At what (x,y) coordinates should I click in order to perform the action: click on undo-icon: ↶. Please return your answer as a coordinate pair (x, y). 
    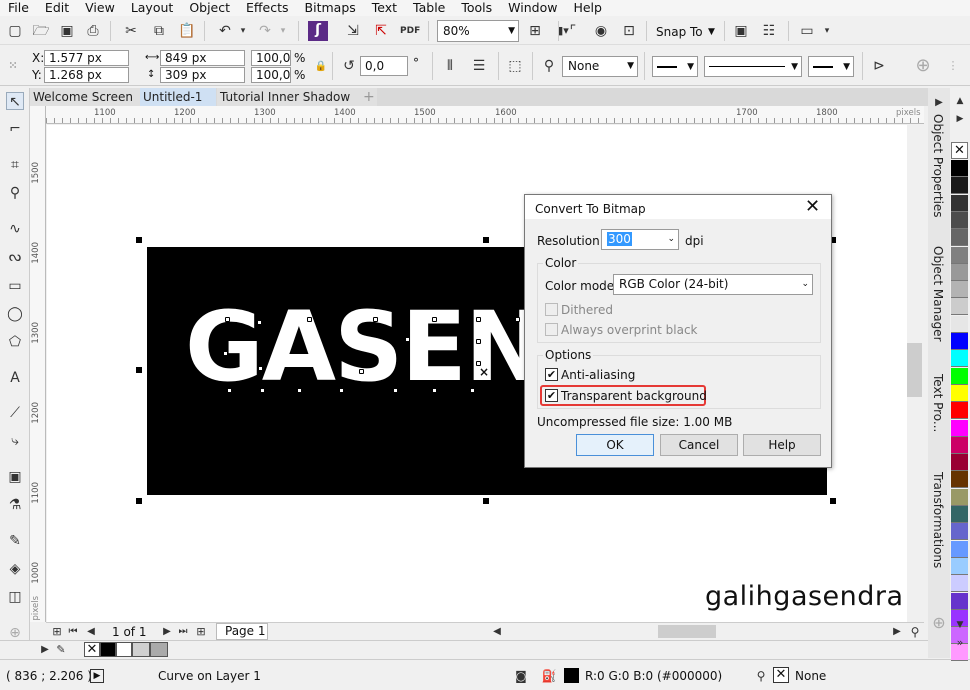
    Looking at the image, I should click on (225, 31).